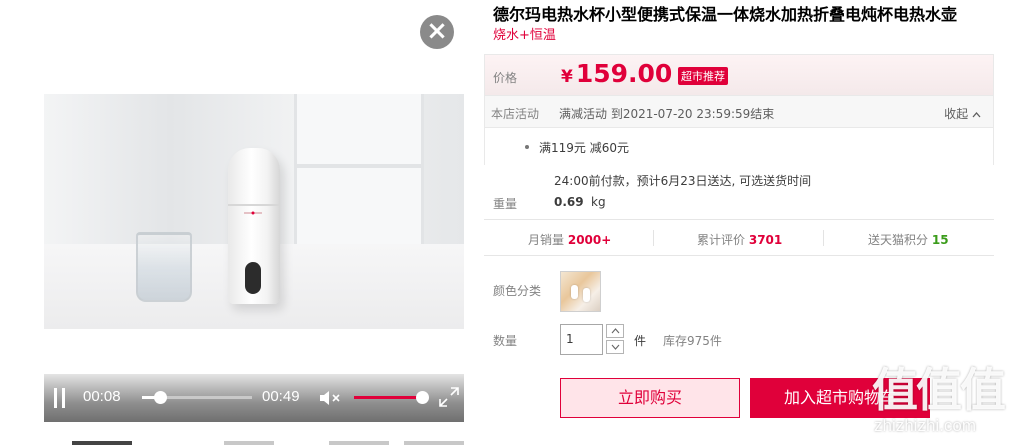  What do you see at coordinates (524, 35) in the screenshot?
I see `product-subtitle: 烧水+恒温` at bounding box center [524, 35].